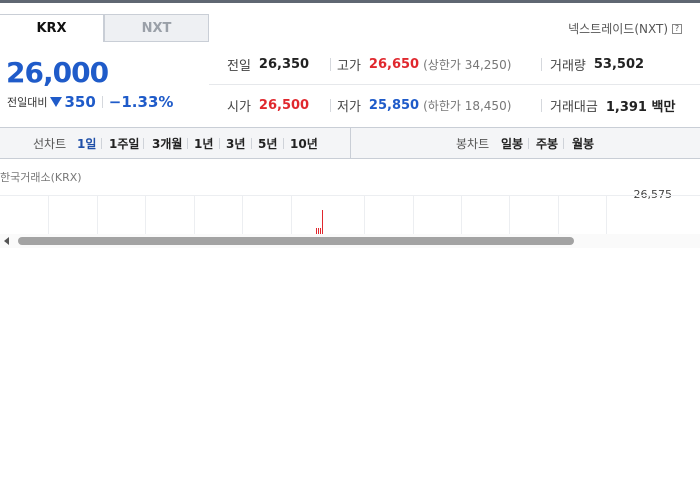 The width and height of the screenshot is (700, 490). I want to click on price-chart, so click(350, 214).